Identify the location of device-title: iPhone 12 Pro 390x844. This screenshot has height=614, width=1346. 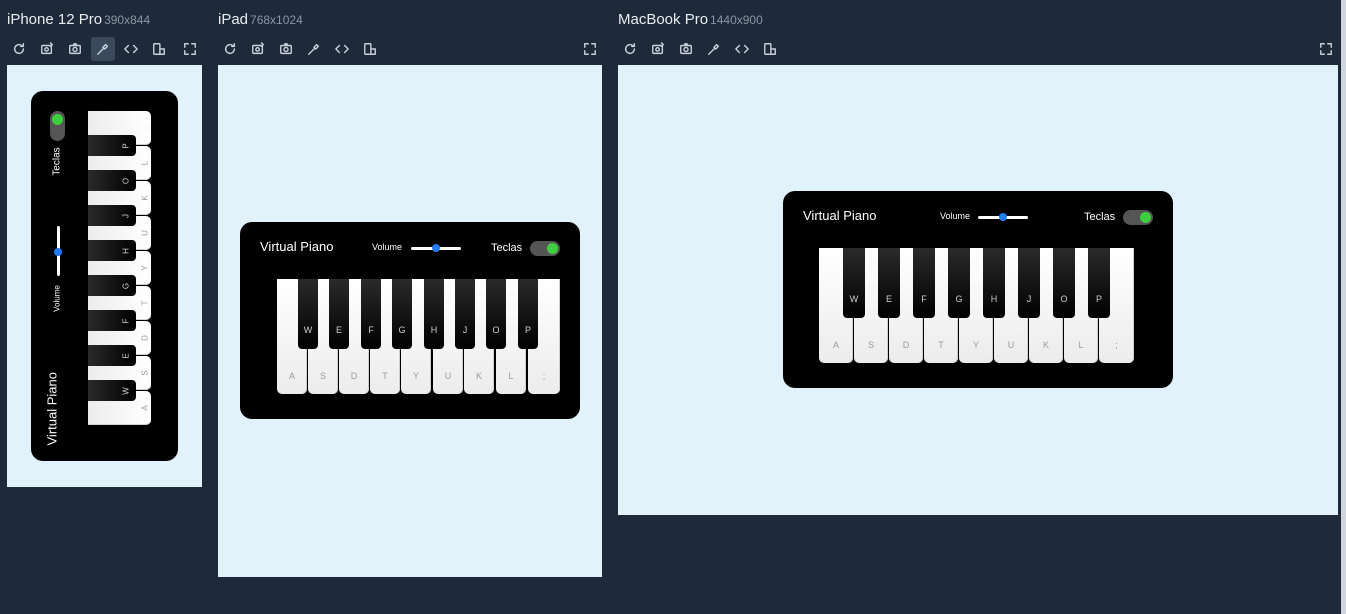
(79, 19).